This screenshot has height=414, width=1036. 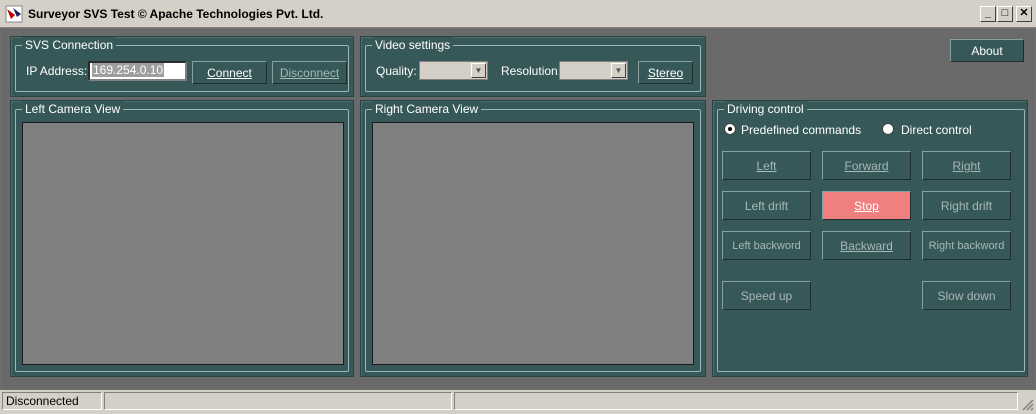 I want to click on status-text: Disconnected, so click(x=52, y=401).